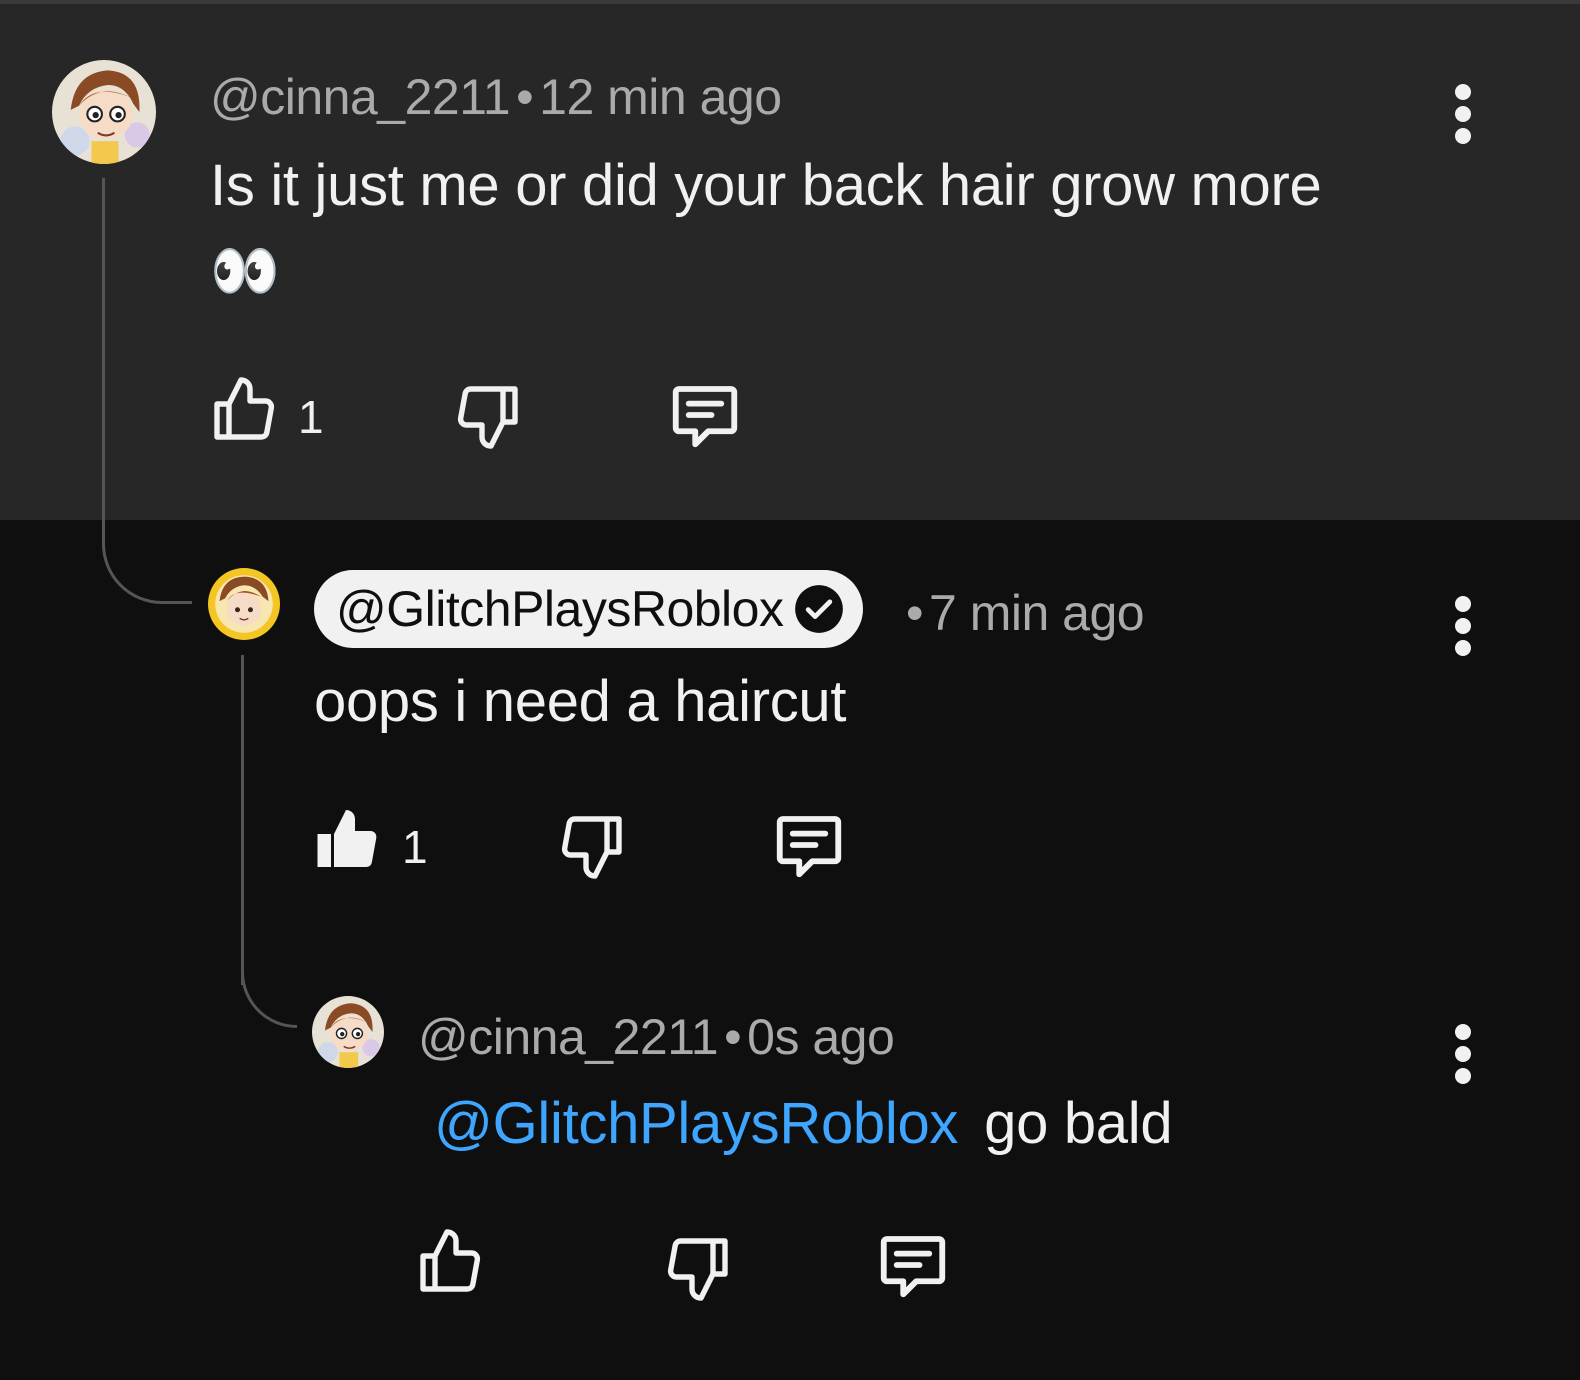  I want to click on creator-name-badge: @GlitchPlaysRoblox, so click(589, 609).